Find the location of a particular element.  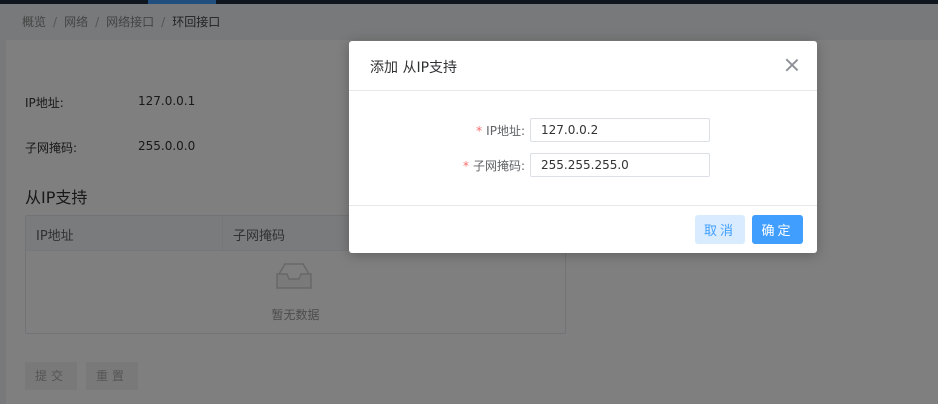

cancel-button: 取消 is located at coordinates (720, 229).